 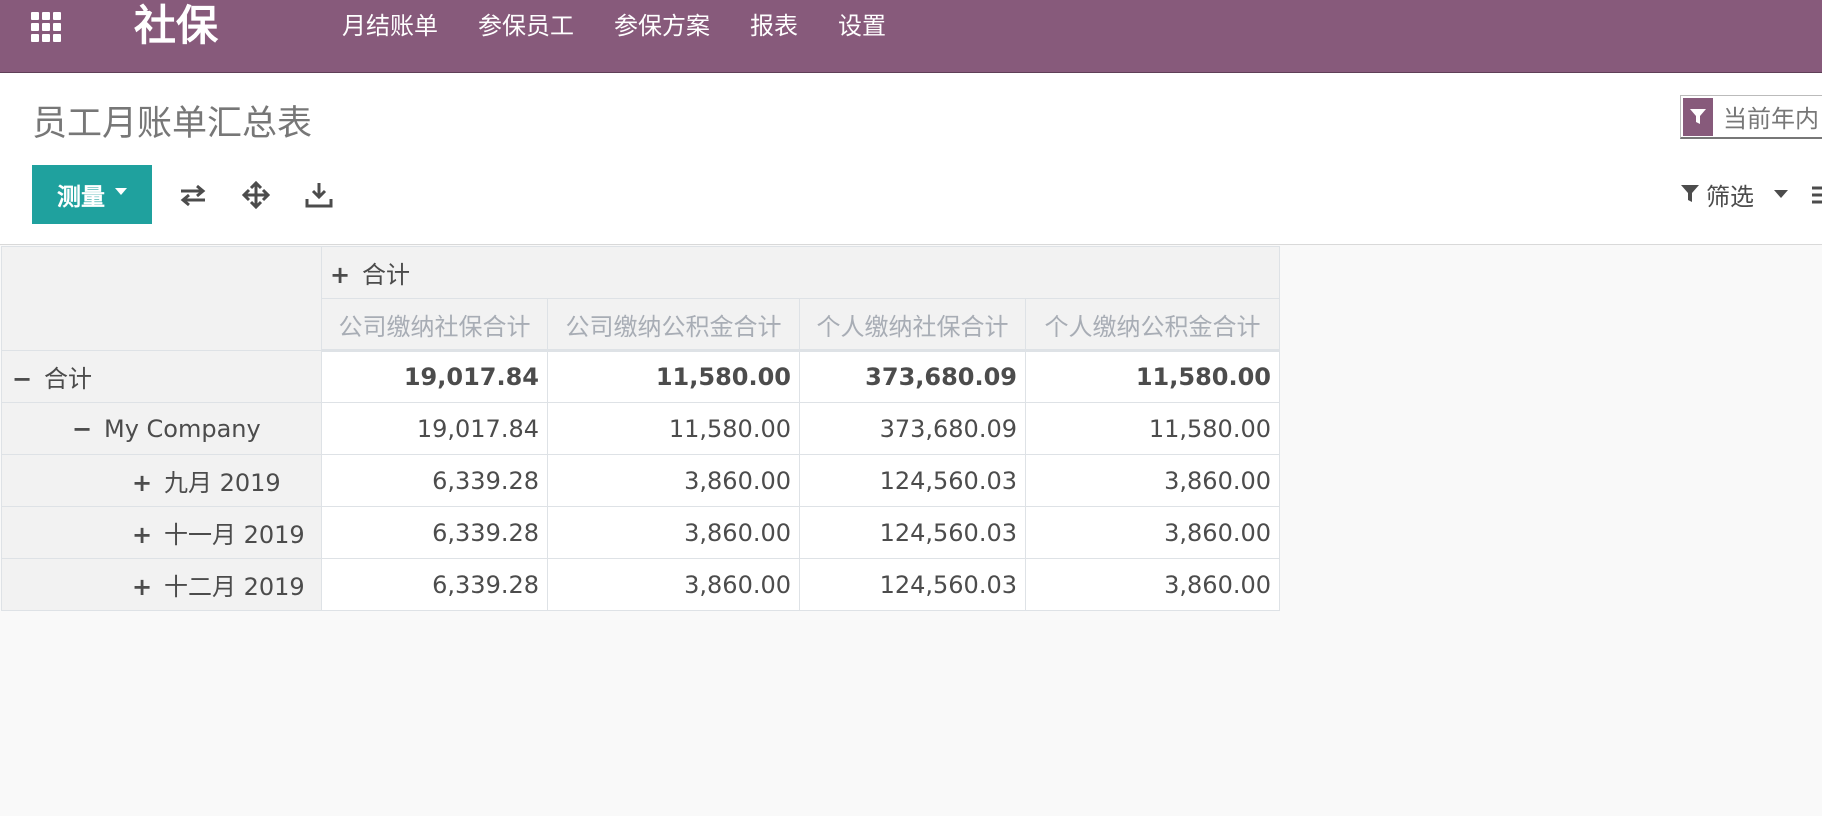 What do you see at coordinates (434, 325) in the screenshot?
I see `measure-header: 公司缴纳社保合计` at bounding box center [434, 325].